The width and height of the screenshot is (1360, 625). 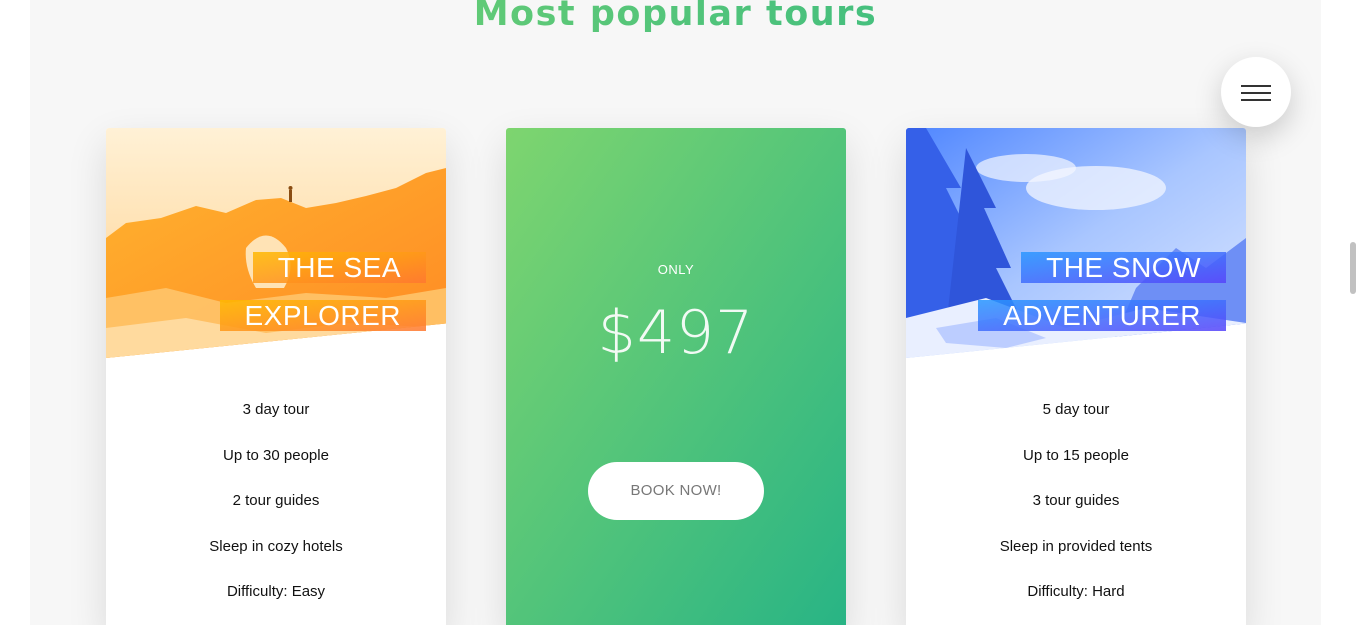 I want to click on card-heading: THE SNOW ADVENTURER, so click(x=1076, y=292).